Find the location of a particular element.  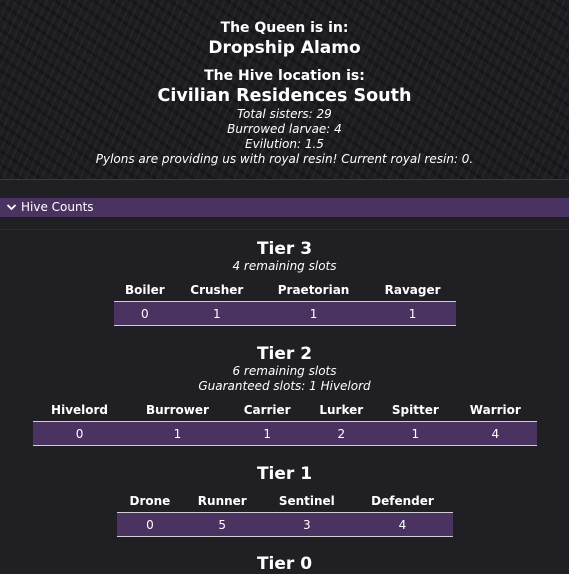

tier-1-table: Drone Runner Sentinel Defender 0 5 3 4 is located at coordinates (285, 513).